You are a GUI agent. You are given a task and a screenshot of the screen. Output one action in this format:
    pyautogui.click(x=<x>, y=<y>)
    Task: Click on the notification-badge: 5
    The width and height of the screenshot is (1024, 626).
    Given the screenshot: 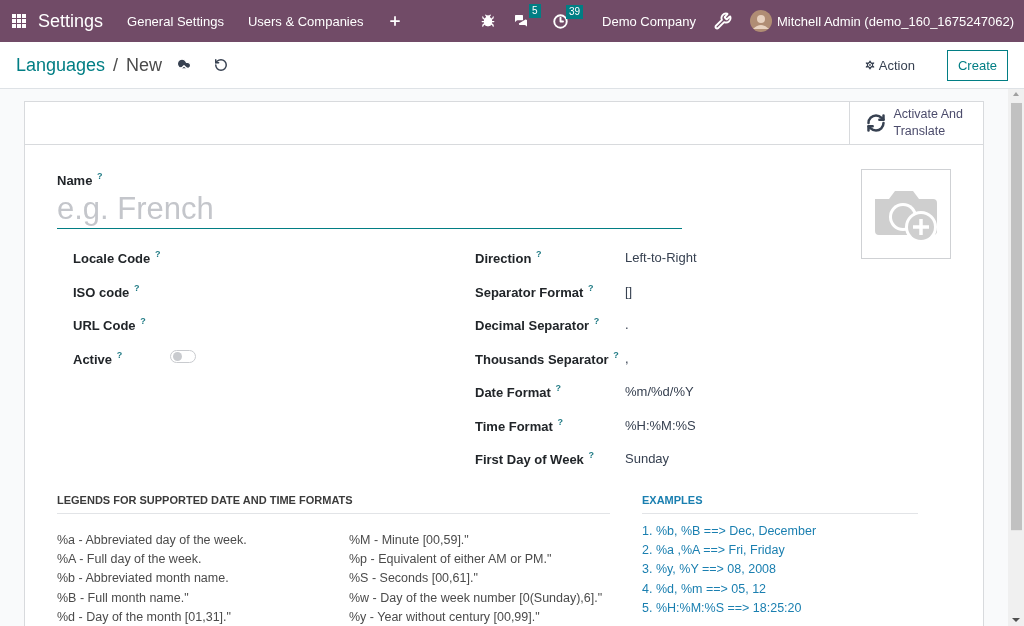 What is the action you would take?
    pyautogui.click(x=535, y=11)
    